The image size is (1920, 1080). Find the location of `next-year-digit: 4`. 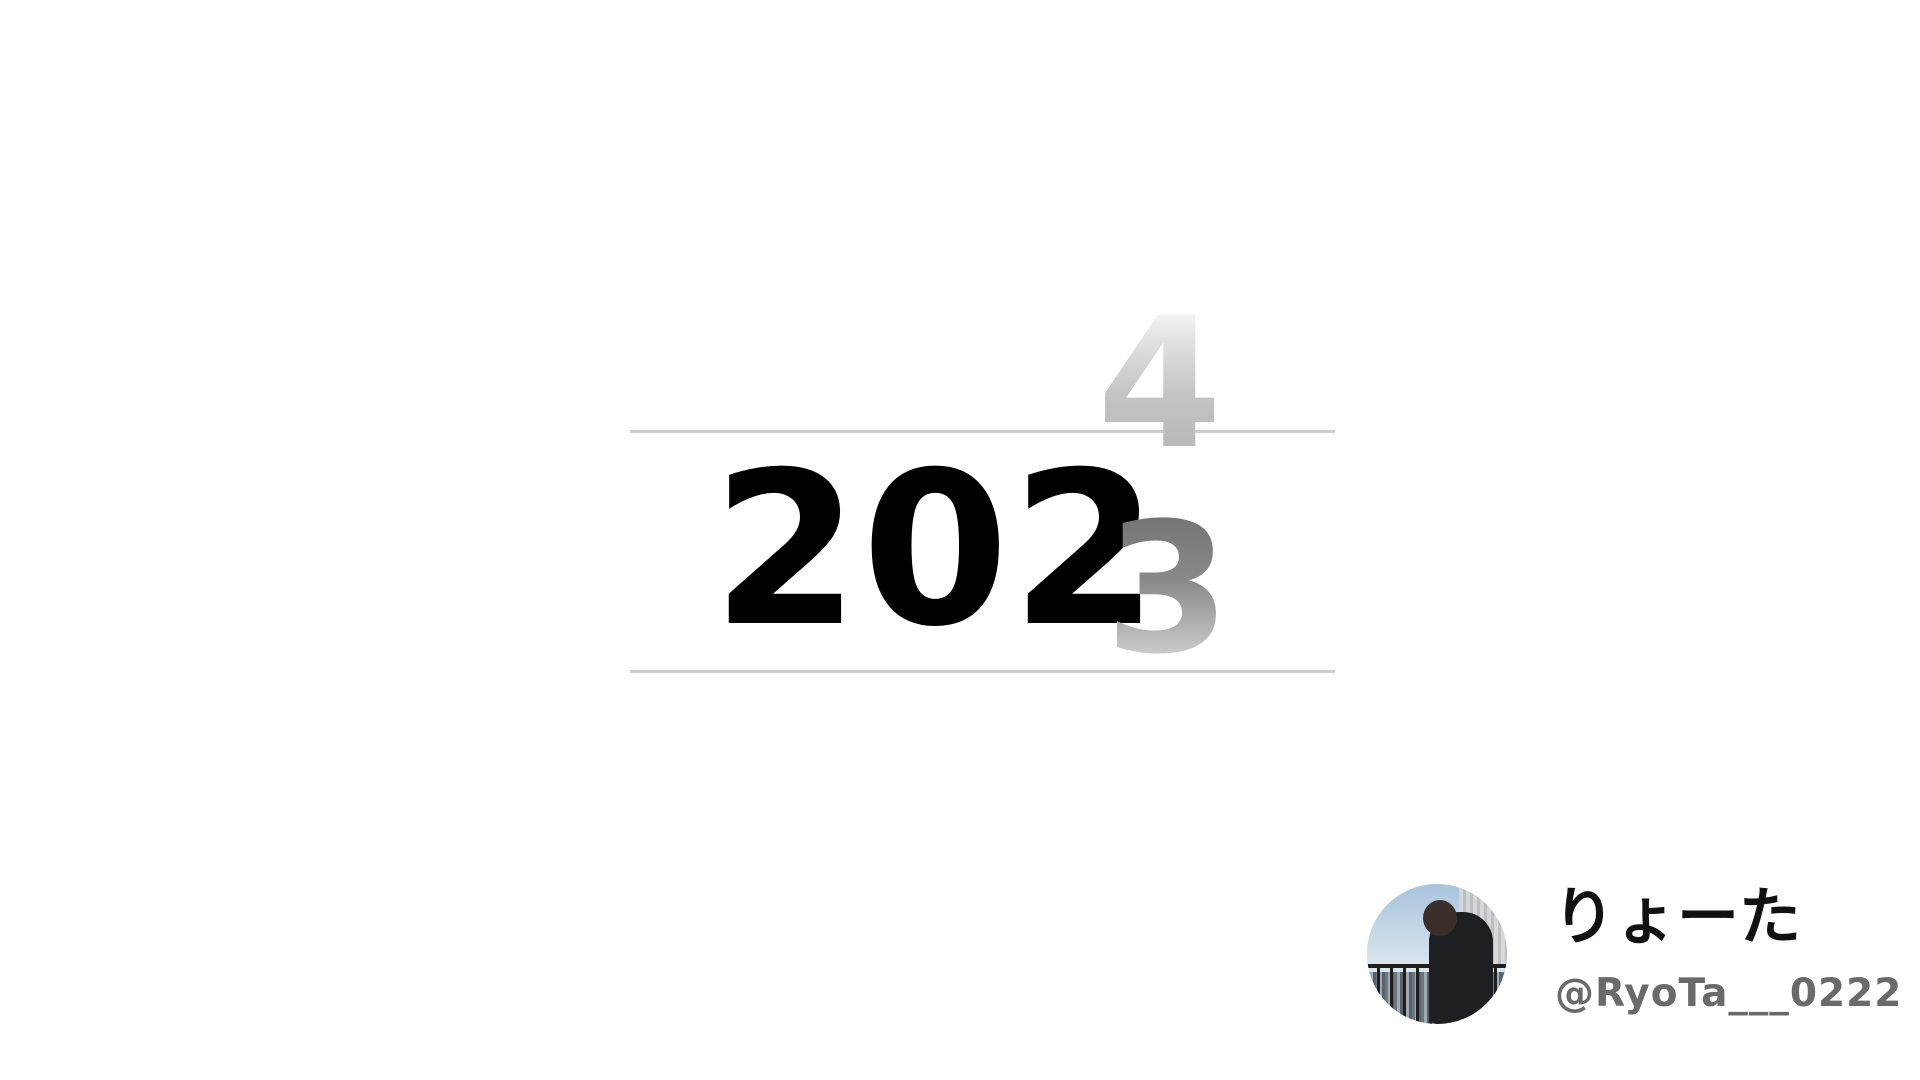

next-year-digit: 4 is located at coordinates (1160, 384).